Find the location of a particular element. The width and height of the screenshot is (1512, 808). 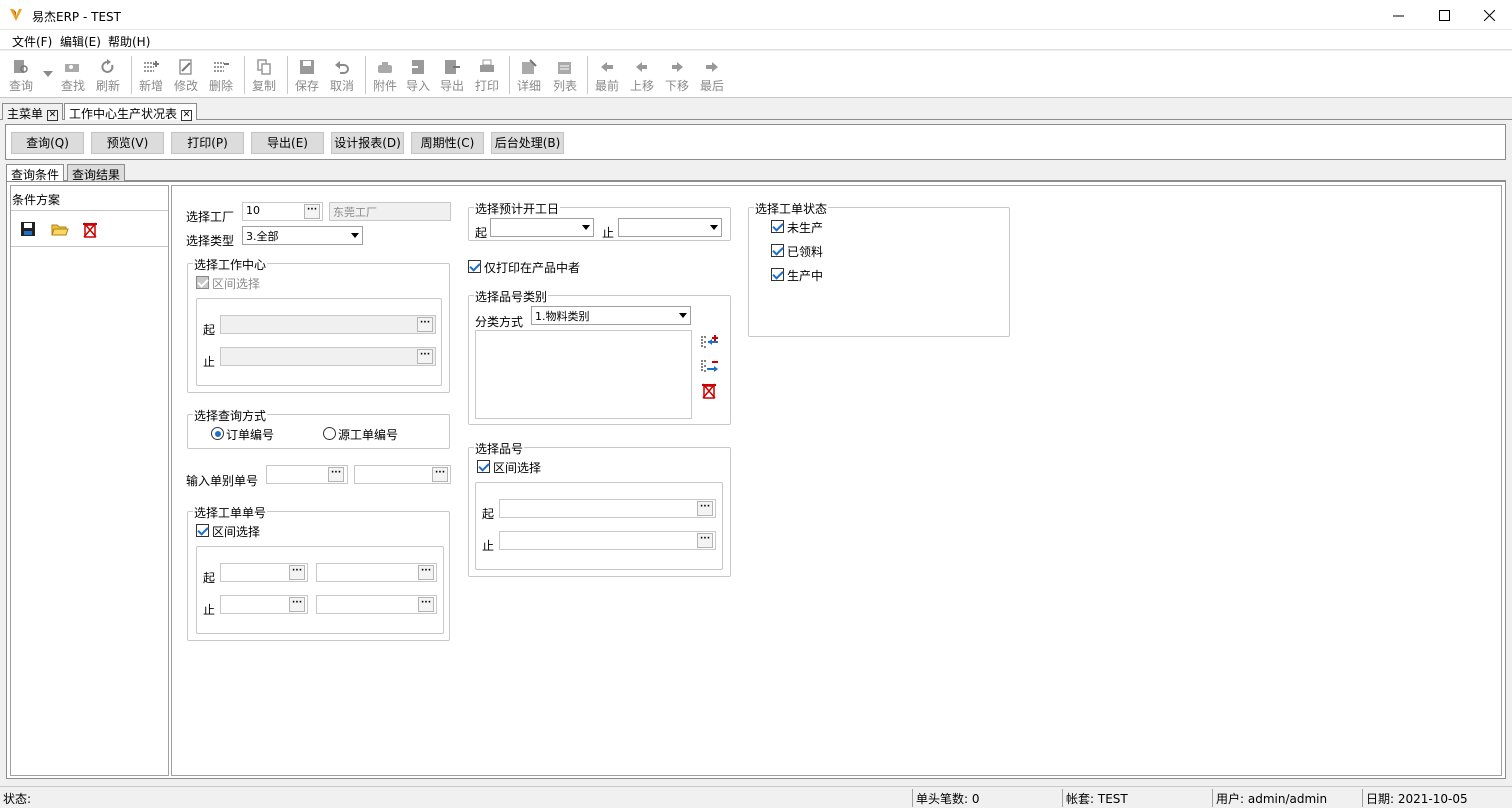

workcenter-to-input is located at coordinates (328, 356).